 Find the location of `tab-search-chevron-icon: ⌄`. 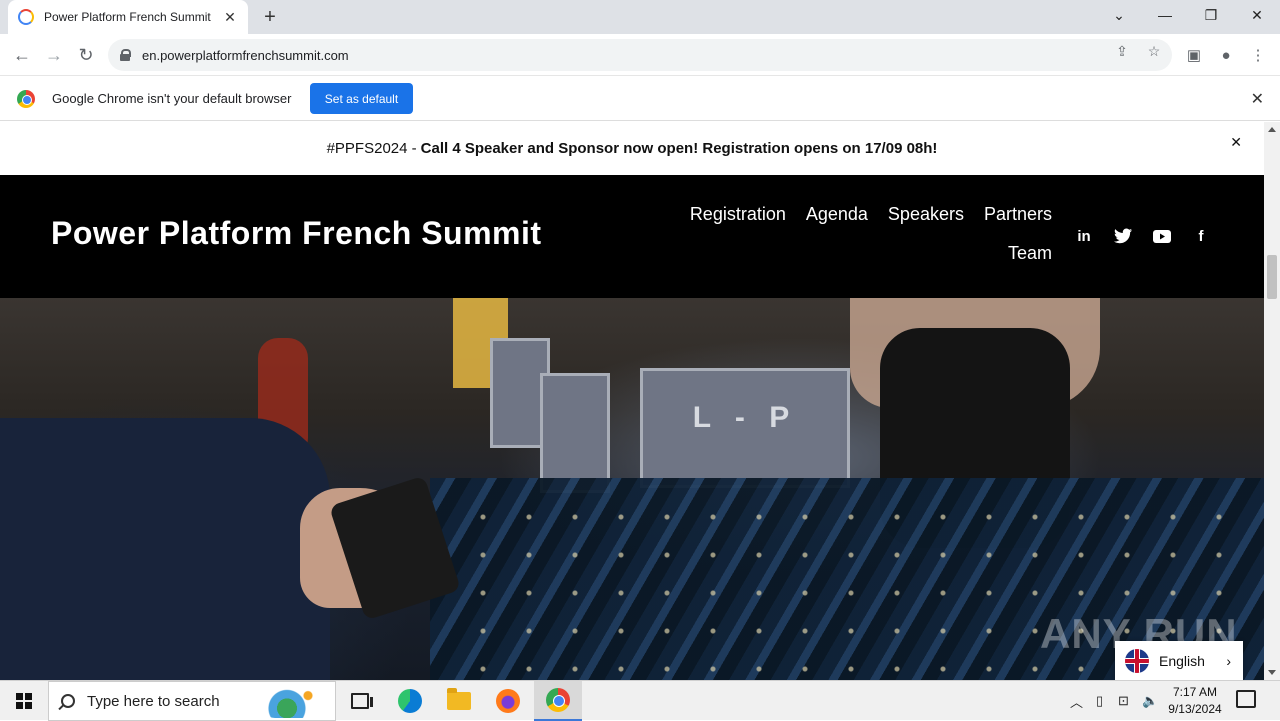

tab-search-chevron-icon: ⌄ is located at coordinates (1119, 15).